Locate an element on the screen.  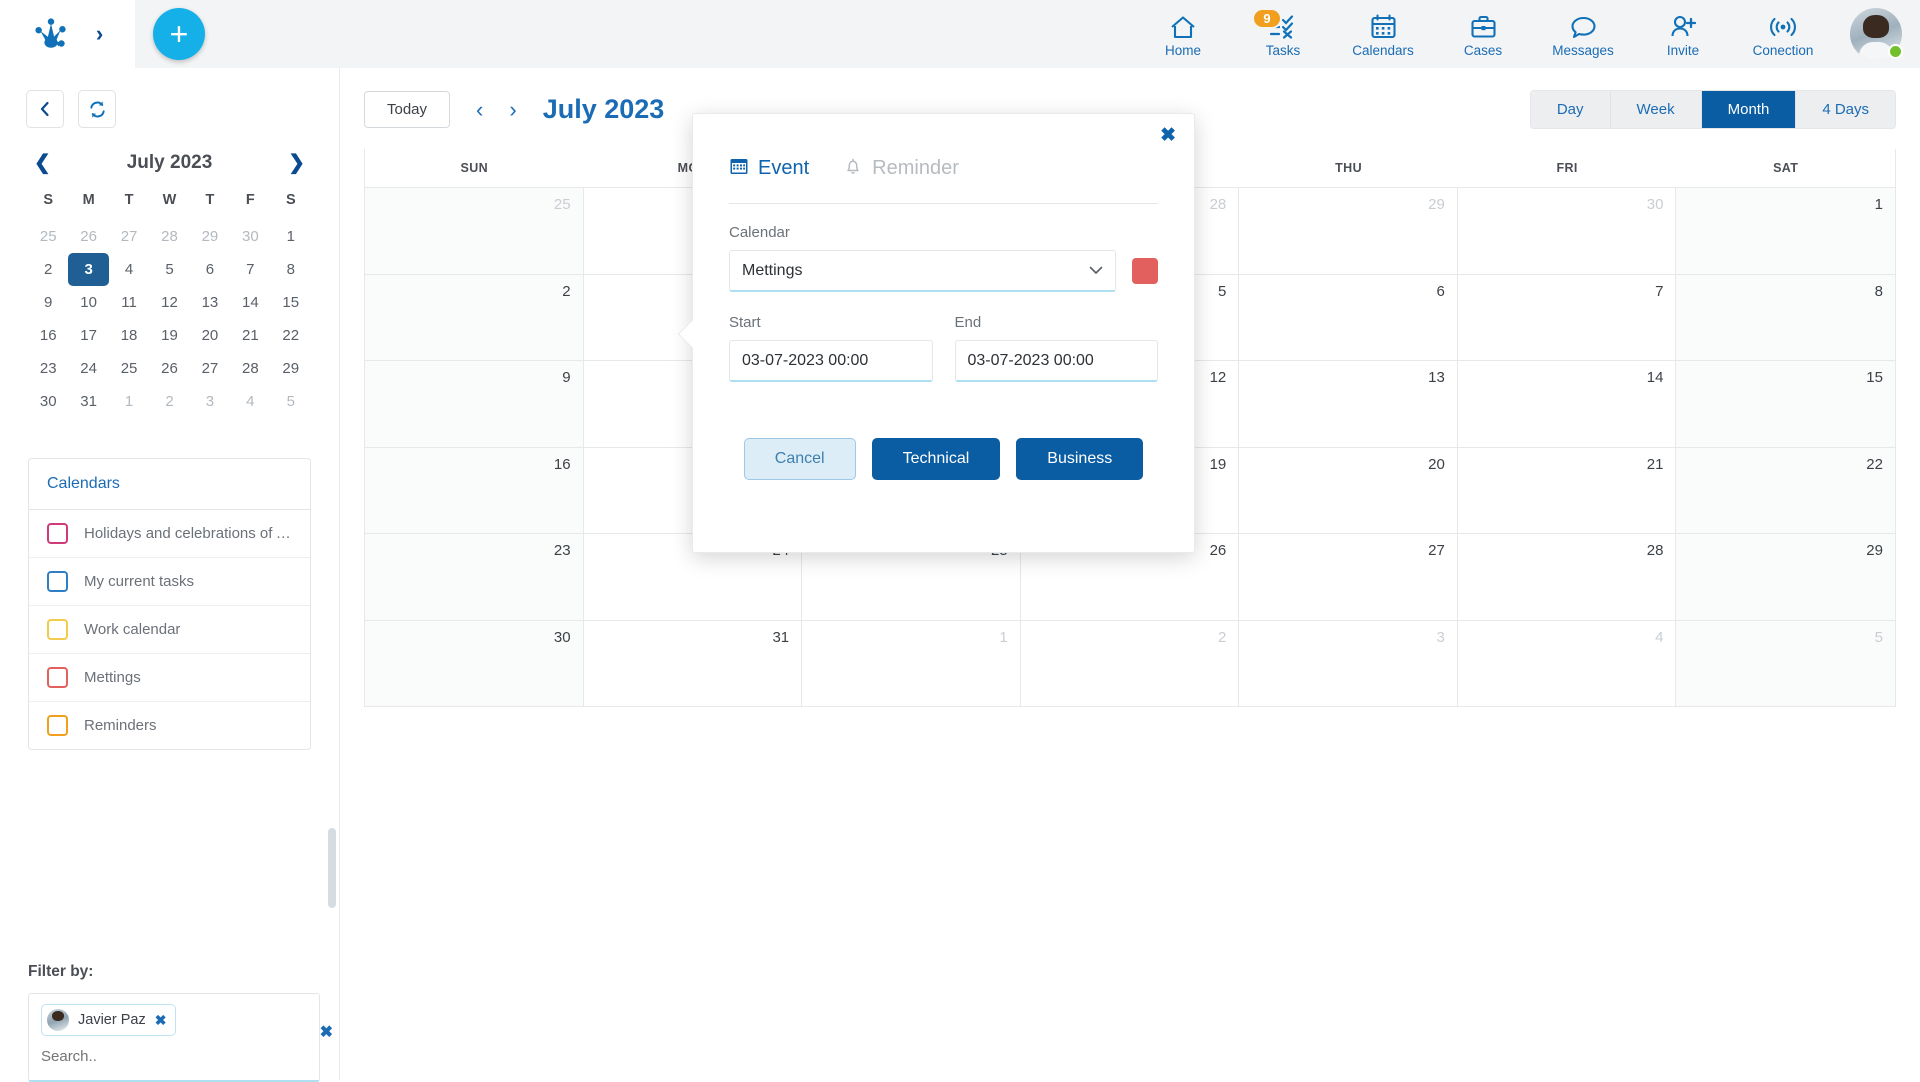
network-node-logo-icon is located at coordinates (51, 34).